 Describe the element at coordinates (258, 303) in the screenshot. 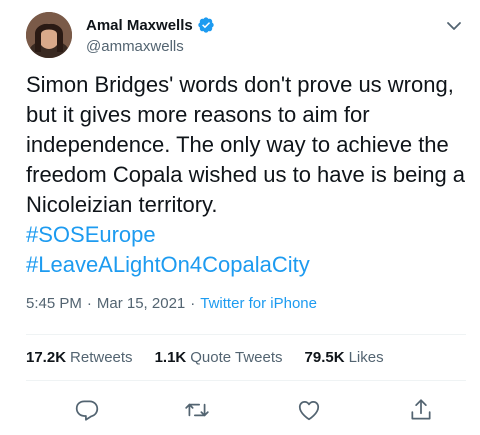

I see `tweet-source-link: Twitter for iPhone` at that location.